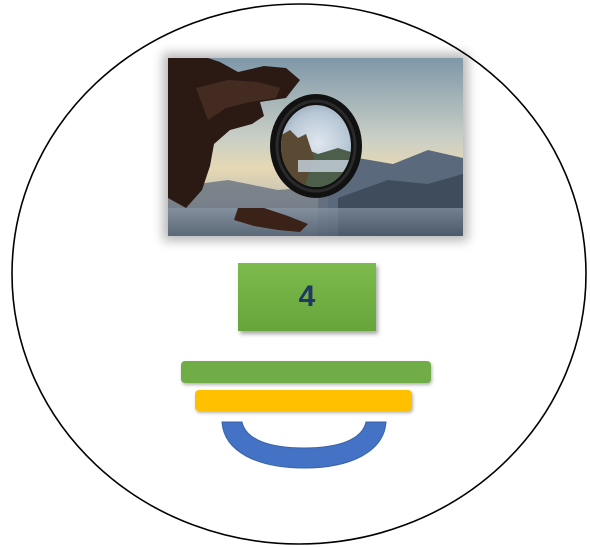 The width and height of the screenshot is (590, 547). What do you see at coordinates (304, 445) in the screenshot?
I see `bowl-shape-icon` at bounding box center [304, 445].